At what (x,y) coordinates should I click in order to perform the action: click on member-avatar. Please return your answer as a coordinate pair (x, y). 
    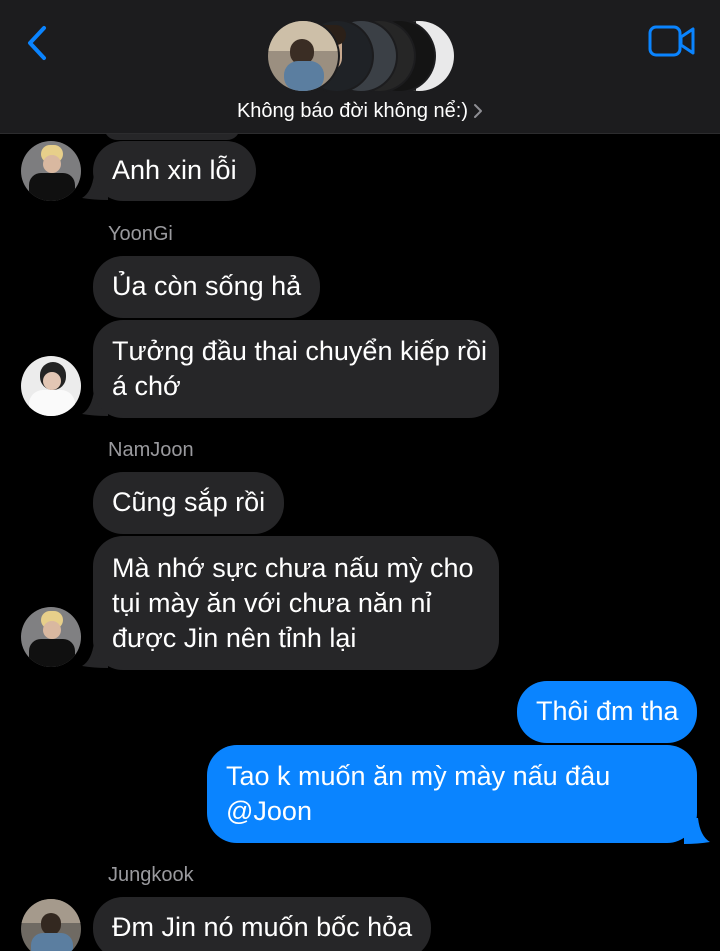
    Looking at the image, I should click on (303, 56).